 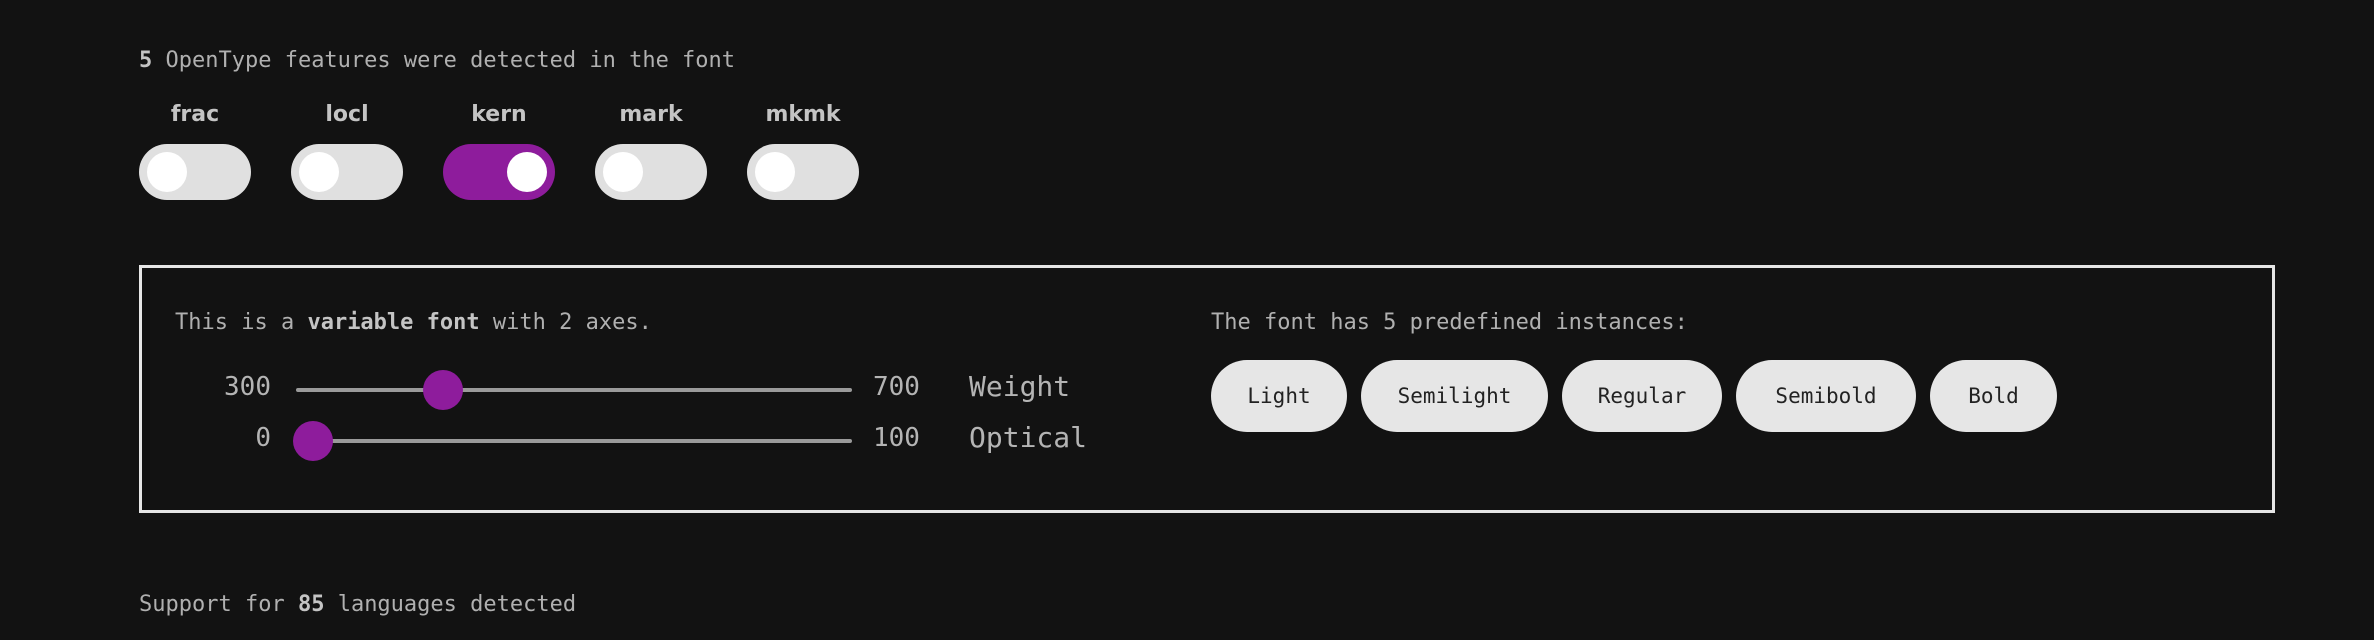 I want to click on feature-mkmk: mkmk, so click(x=803, y=150).